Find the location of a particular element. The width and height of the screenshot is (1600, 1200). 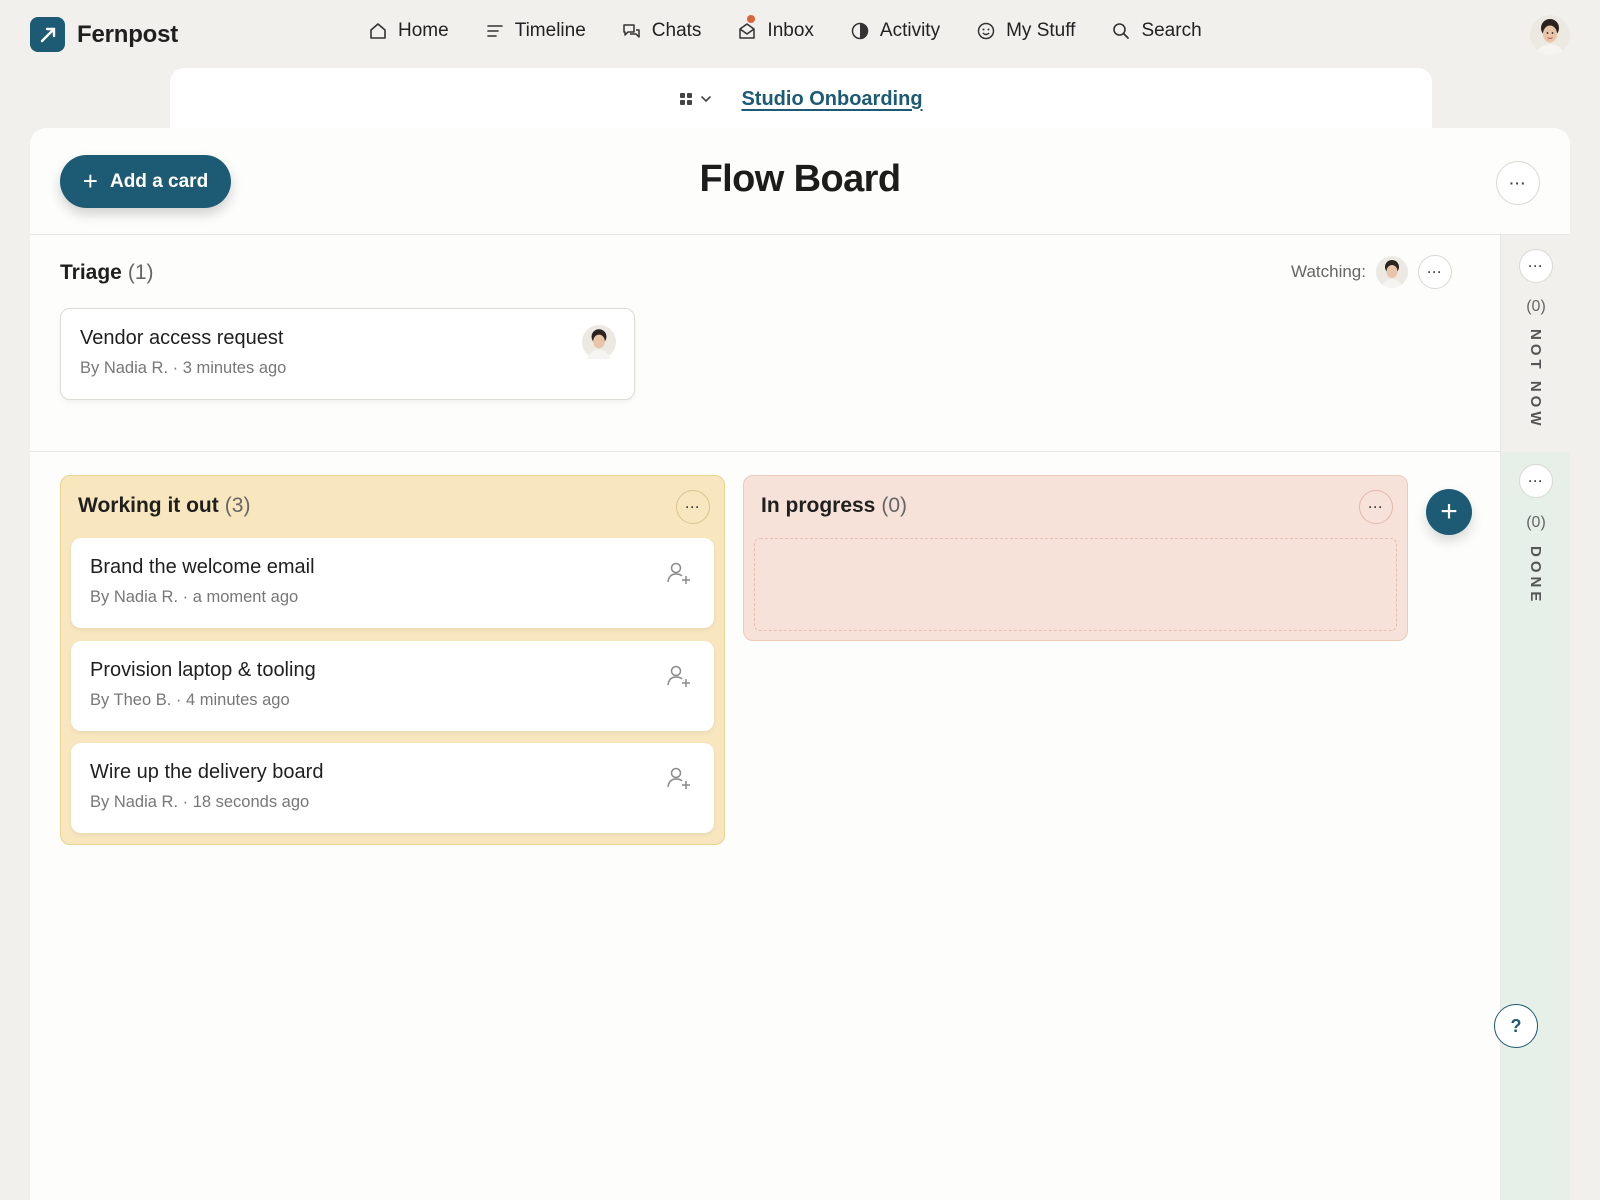

card-meta: By Nadia R. · a moment ago is located at coordinates (194, 597).